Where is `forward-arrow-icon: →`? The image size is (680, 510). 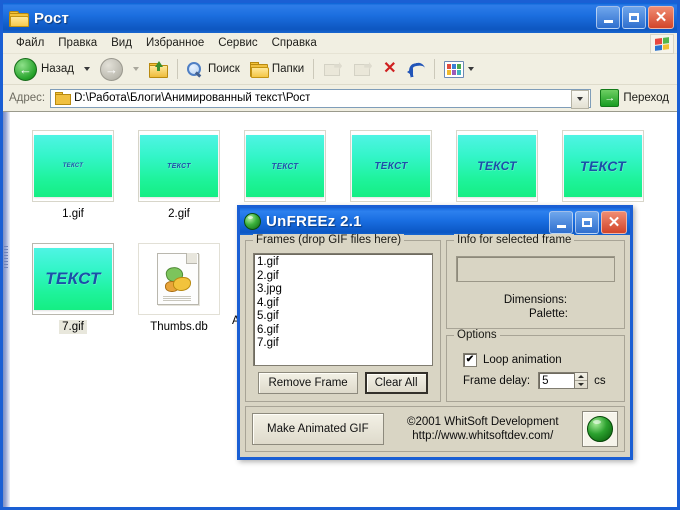
forward-arrow-icon: → is located at coordinates (111, 69).